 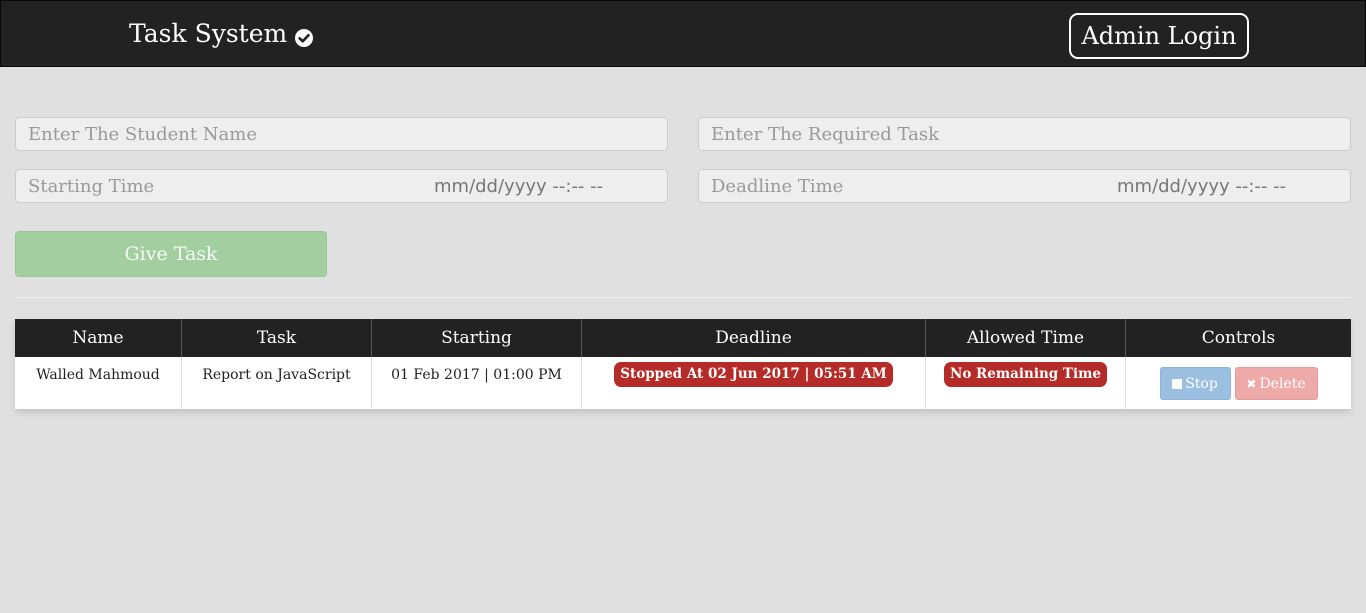 I want to click on cell-starting: 01 Feb 2017 | 01:00 PM, so click(x=476, y=383).